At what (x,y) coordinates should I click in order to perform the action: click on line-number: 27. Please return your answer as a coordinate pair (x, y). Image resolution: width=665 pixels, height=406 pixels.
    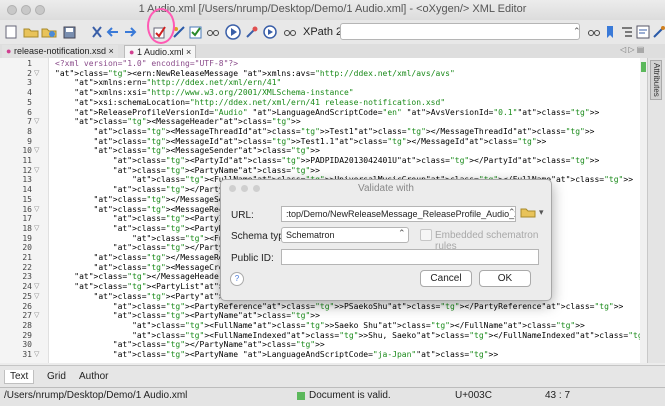
    Looking at the image, I should click on (27, 316).